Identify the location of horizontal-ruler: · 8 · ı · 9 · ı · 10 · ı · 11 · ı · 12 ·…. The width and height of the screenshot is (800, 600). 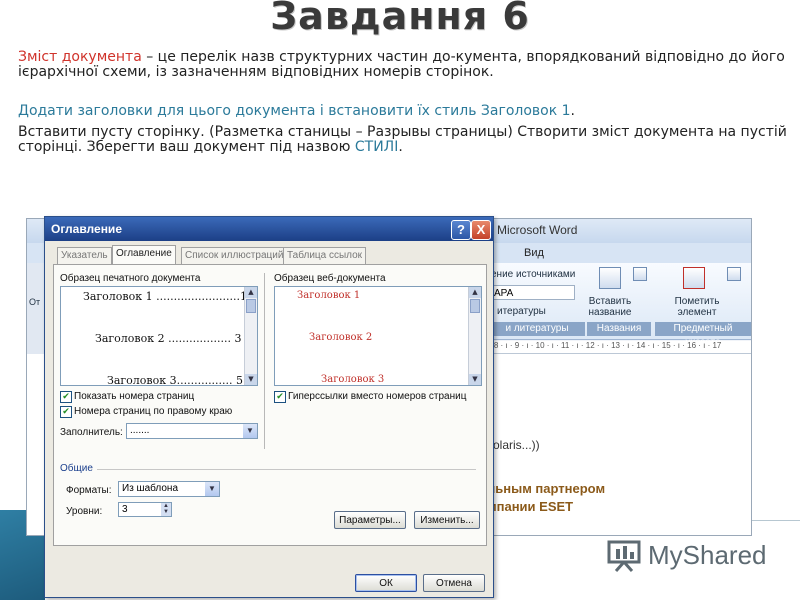
(620, 347).